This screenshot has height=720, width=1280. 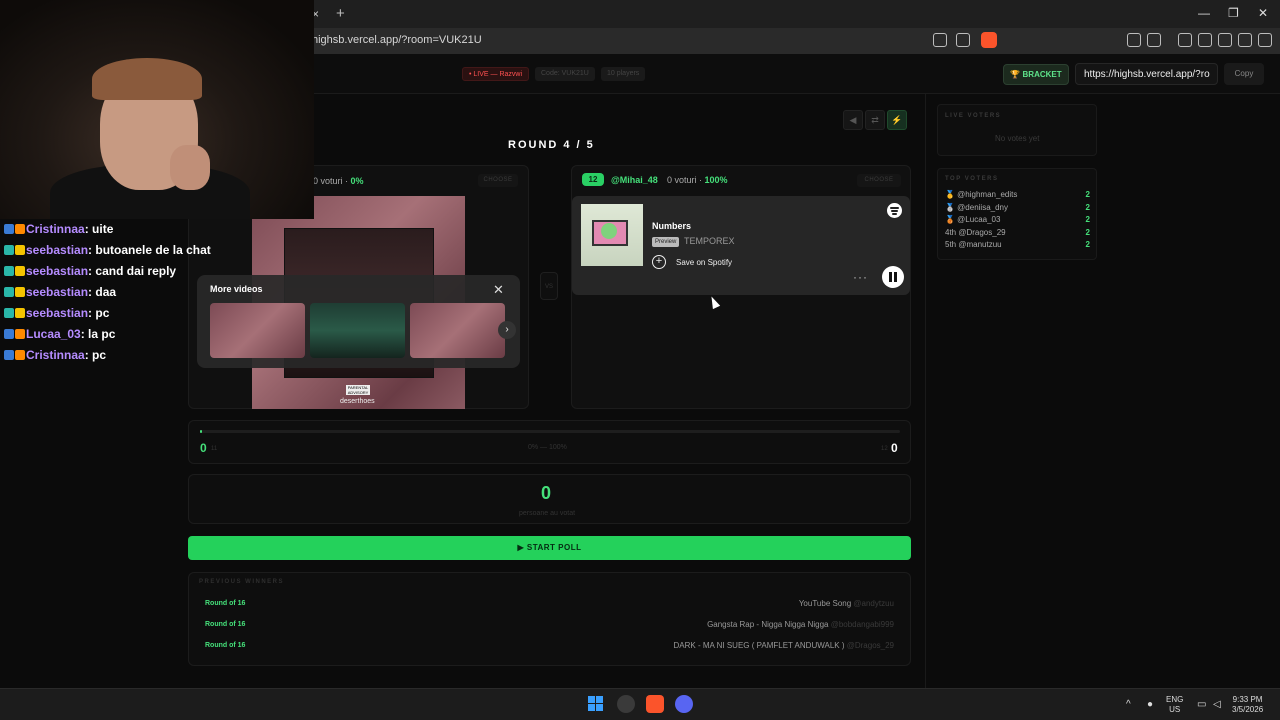 What do you see at coordinates (989, 40) in the screenshot?
I see `brave-shields-icon` at bounding box center [989, 40].